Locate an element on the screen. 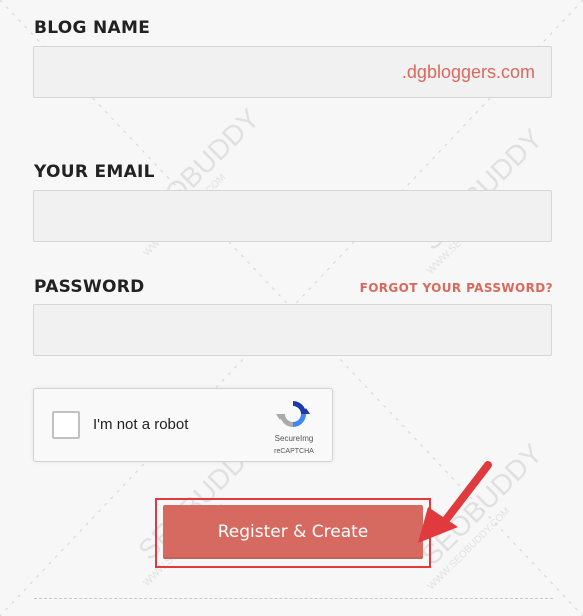  recaptcha-widget: I'm not a robot SecureImg reCAPTCHA is located at coordinates (183, 425).